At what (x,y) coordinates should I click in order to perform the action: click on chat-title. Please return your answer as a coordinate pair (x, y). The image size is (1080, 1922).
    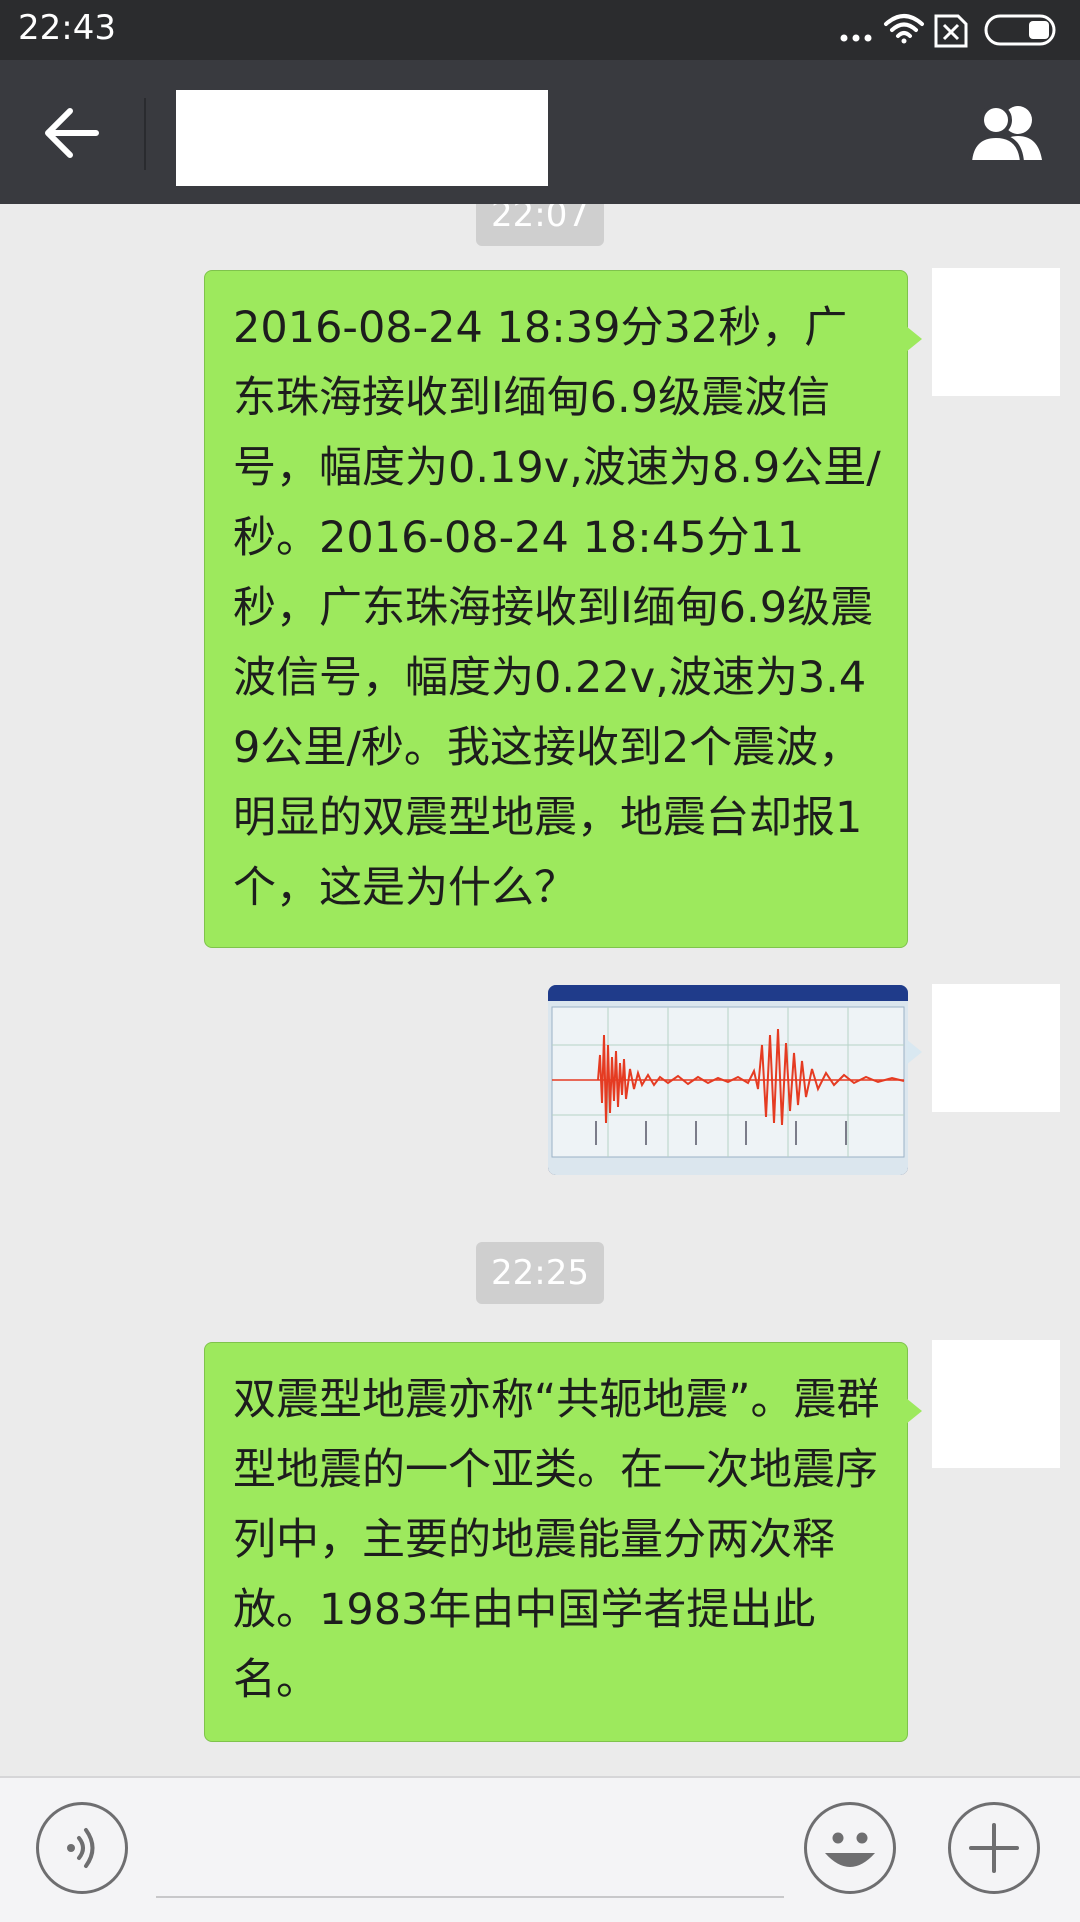
    Looking at the image, I should click on (362, 138).